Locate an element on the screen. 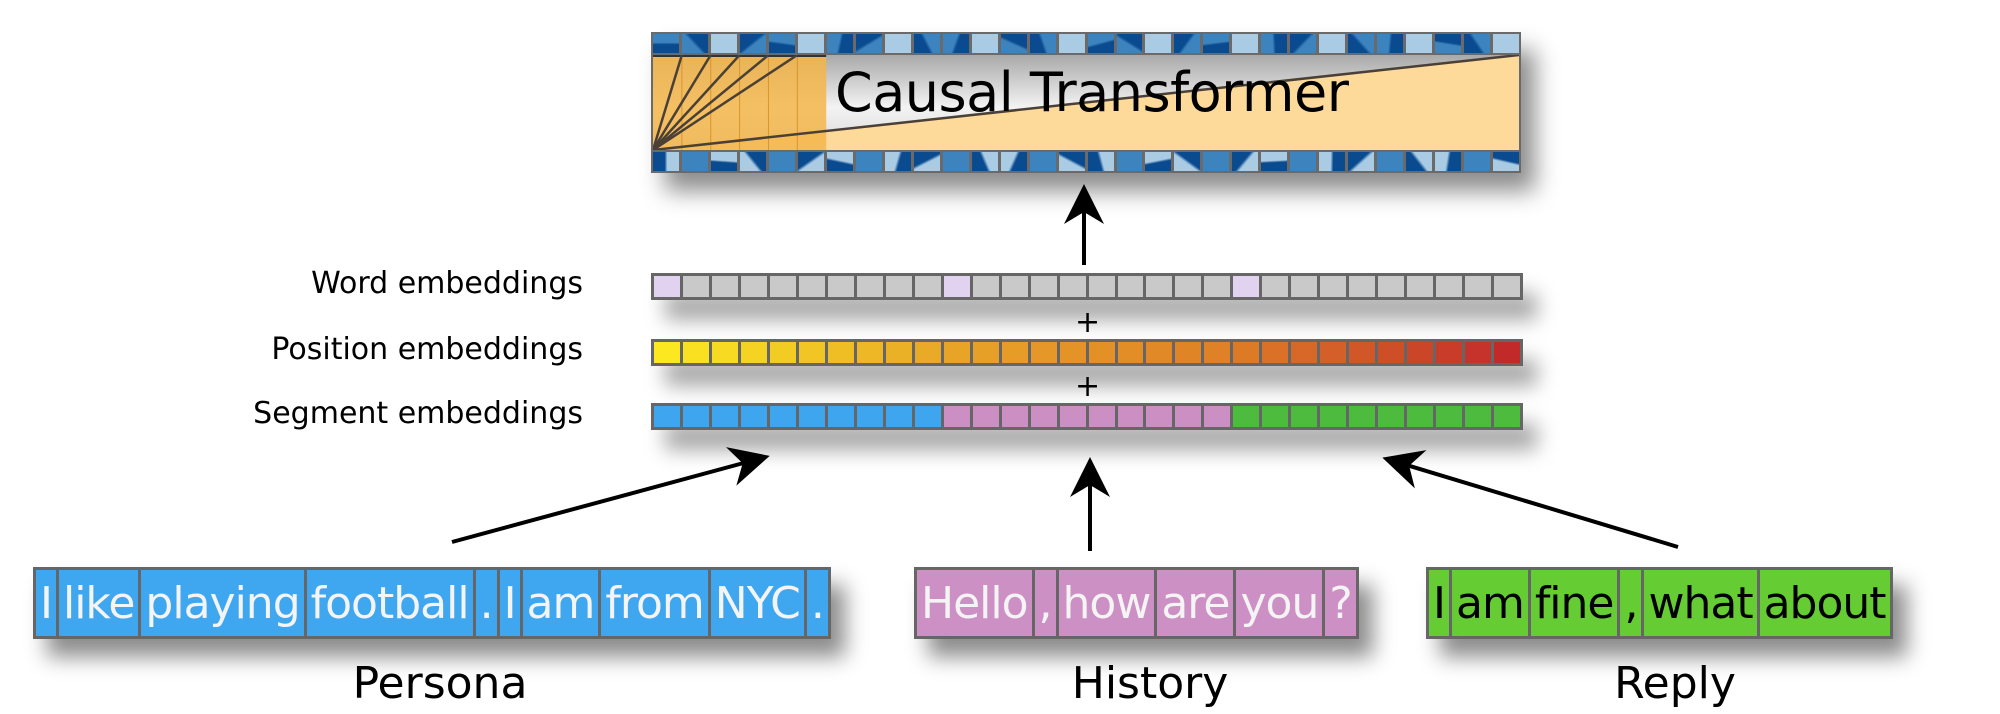  history-token: , is located at coordinates (1045, 603).